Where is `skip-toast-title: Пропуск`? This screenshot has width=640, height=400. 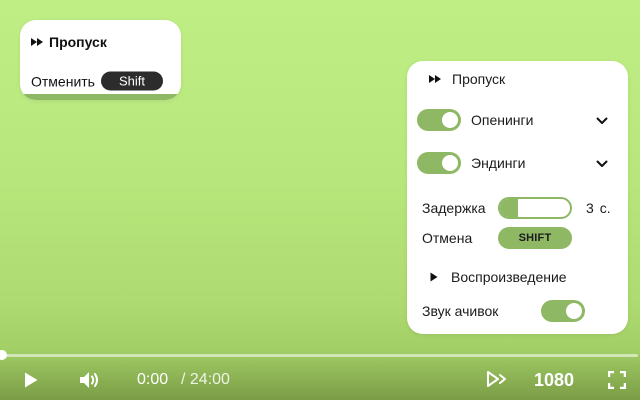
skip-toast-title: Пропуск is located at coordinates (68, 42).